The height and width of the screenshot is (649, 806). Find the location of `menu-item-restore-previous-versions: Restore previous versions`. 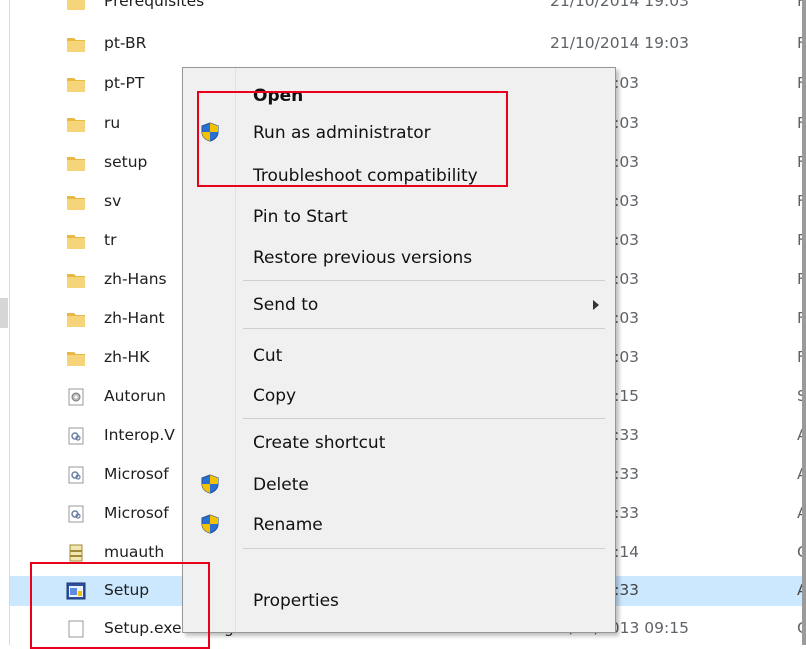

menu-item-restore-previous-versions: Restore previous versions is located at coordinates (399, 258).